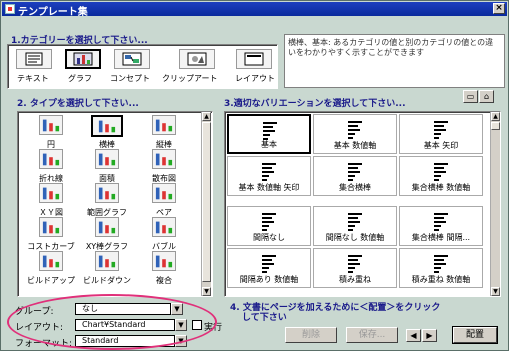  Describe the element at coordinates (269, 226) in the screenshot. I see `variation-item: 間隔なし` at that location.